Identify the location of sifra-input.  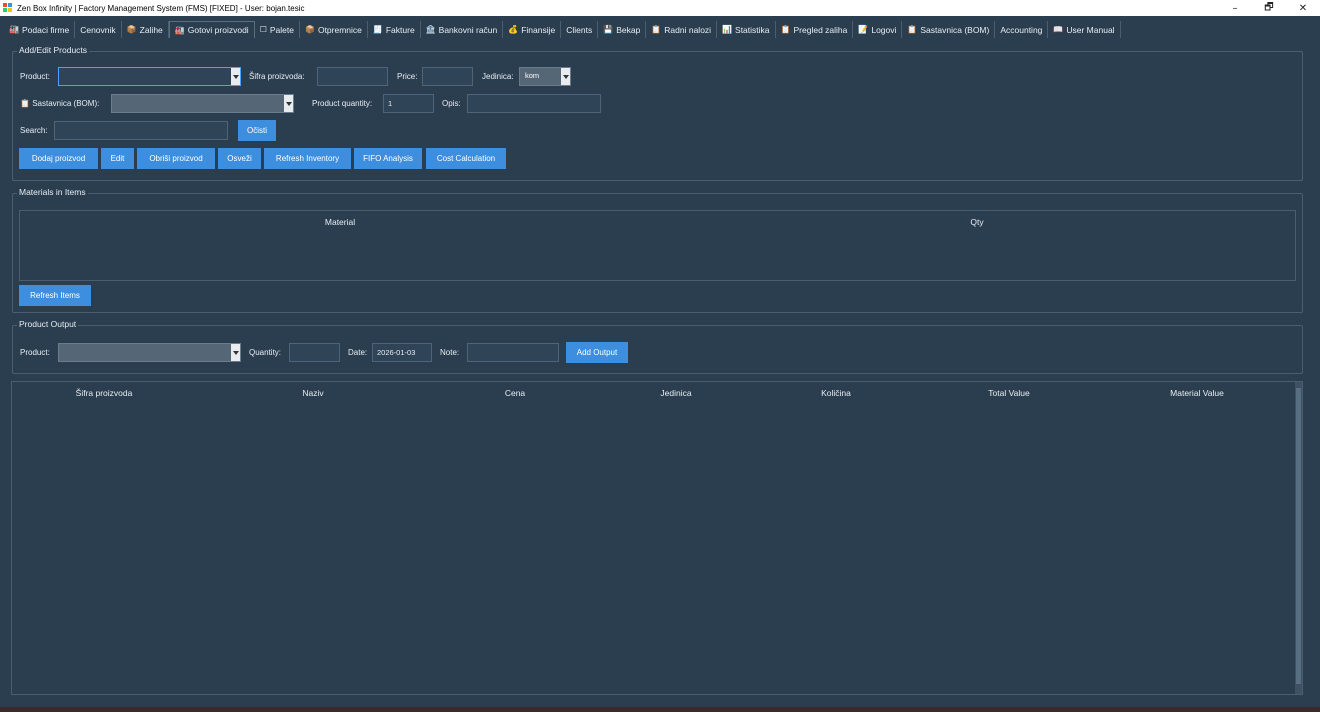
(352, 76).